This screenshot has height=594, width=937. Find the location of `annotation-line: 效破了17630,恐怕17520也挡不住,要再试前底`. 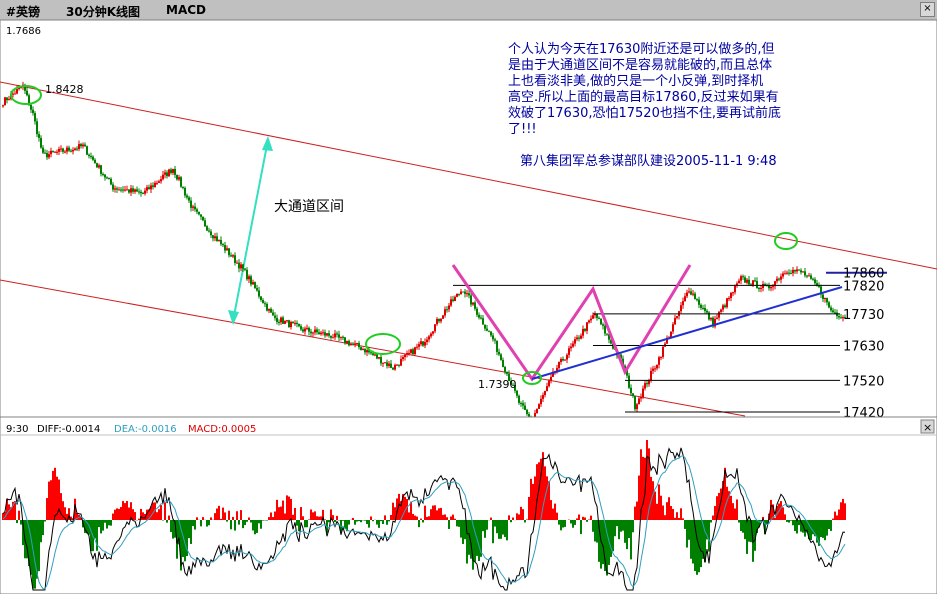

annotation-line: 效破了17630,恐怕17520也挡不住,要再试前底 is located at coordinates (644, 113).